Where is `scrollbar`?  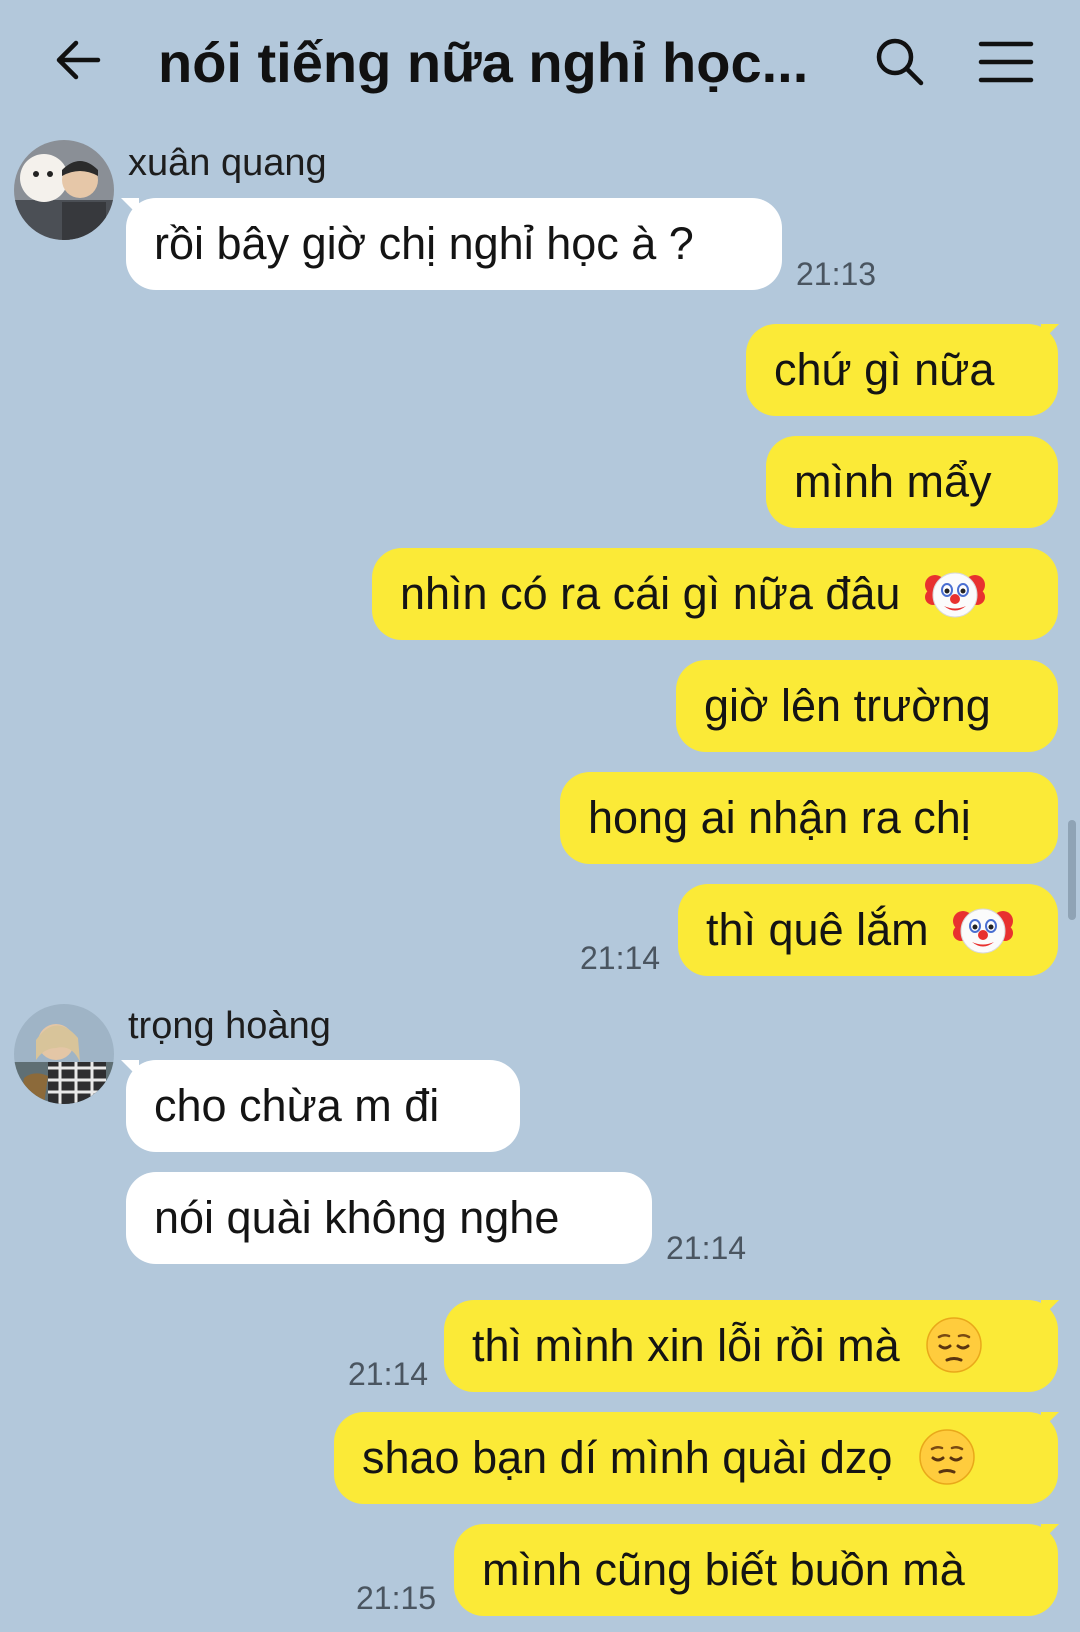 scrollbar is located at coordinates (1072, 870).